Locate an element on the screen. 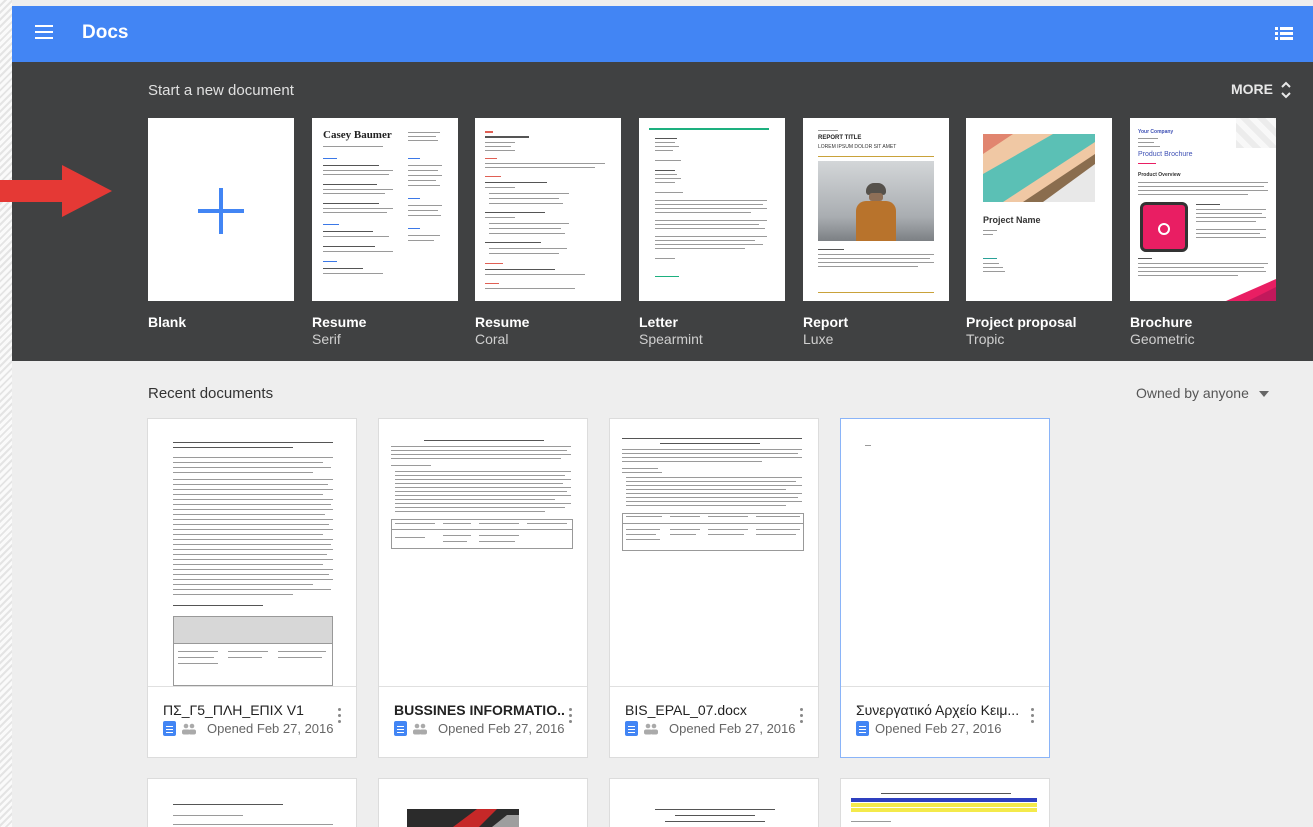 The height and width of the screenshot is (827, 1313). page-edge is located at coordinates (6, 413).